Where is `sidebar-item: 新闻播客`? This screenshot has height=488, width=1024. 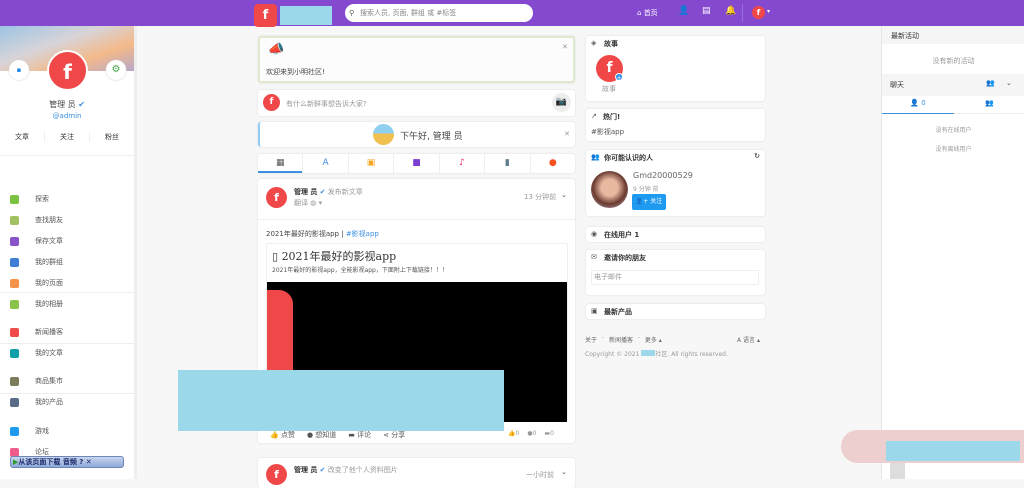 sidebar-item: 新闻播客 is located at coordinates (36, 332).